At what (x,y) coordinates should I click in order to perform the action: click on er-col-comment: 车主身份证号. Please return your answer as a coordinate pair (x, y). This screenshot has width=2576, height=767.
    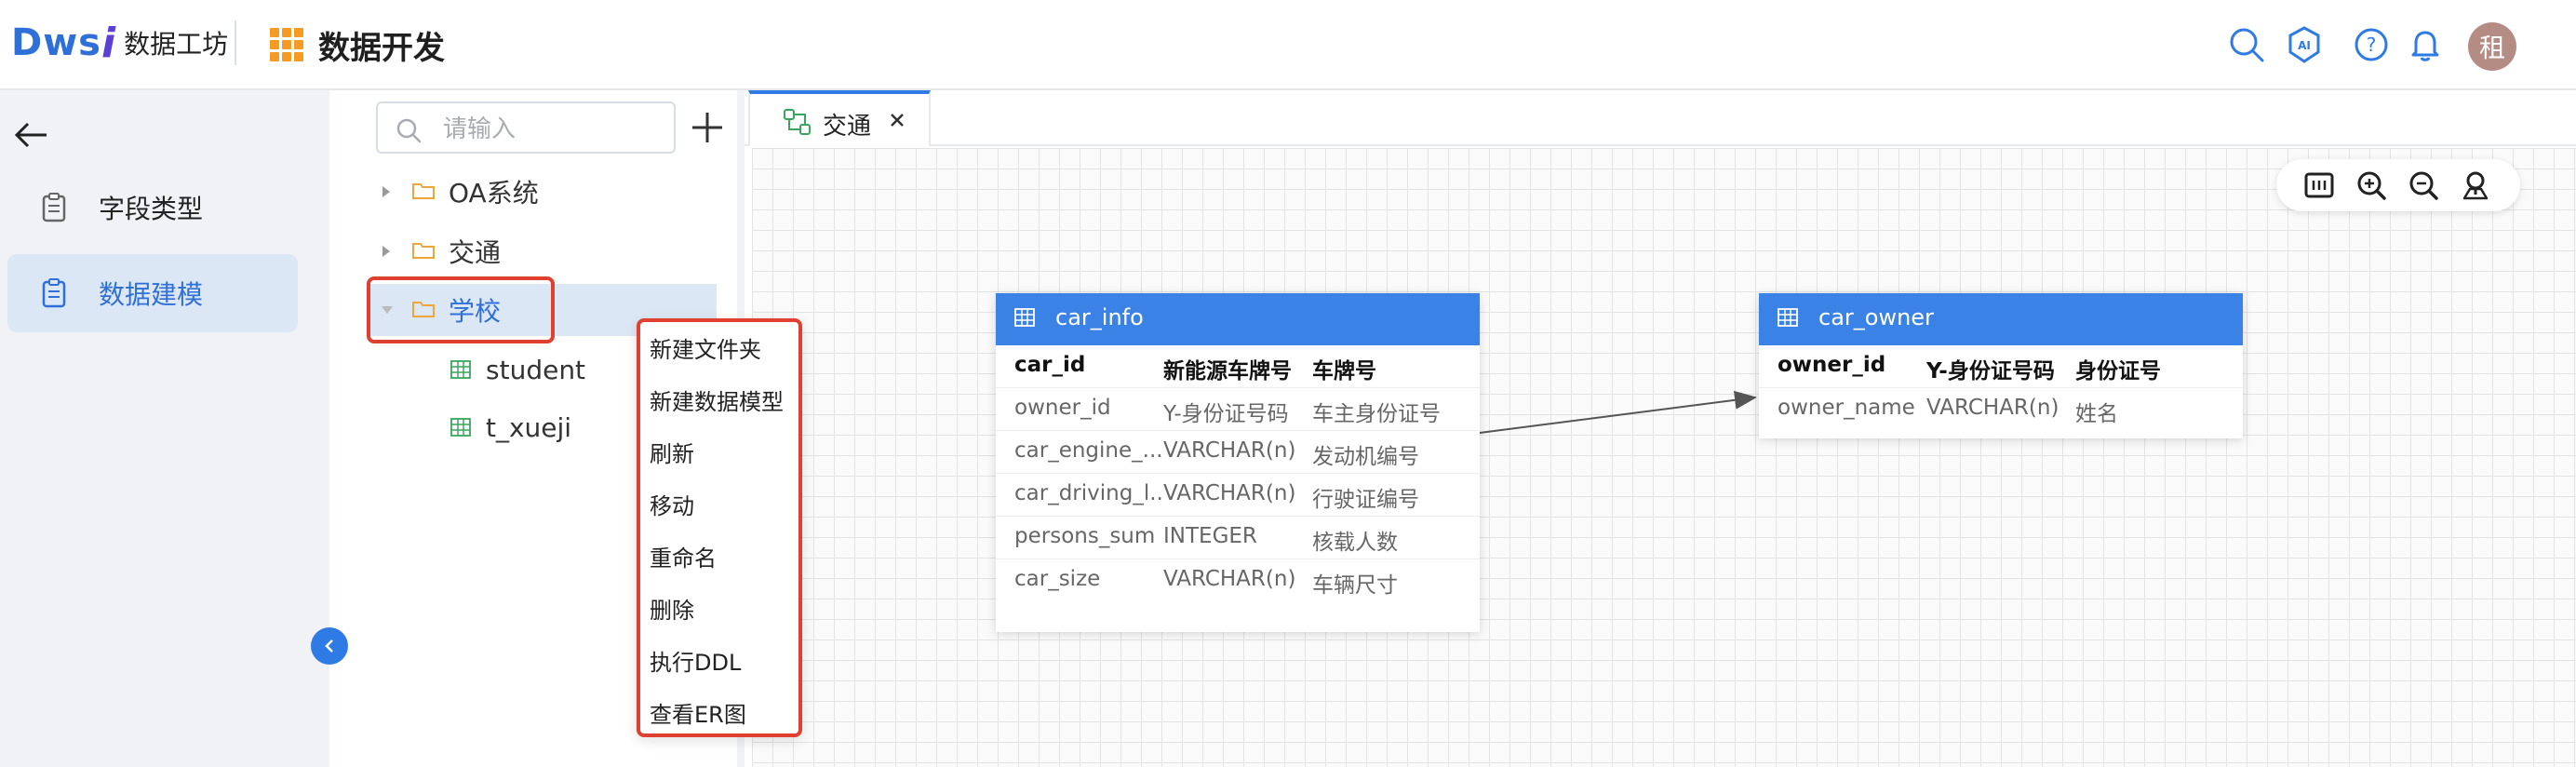
    Looking at the image, I should click on (1376, 414).